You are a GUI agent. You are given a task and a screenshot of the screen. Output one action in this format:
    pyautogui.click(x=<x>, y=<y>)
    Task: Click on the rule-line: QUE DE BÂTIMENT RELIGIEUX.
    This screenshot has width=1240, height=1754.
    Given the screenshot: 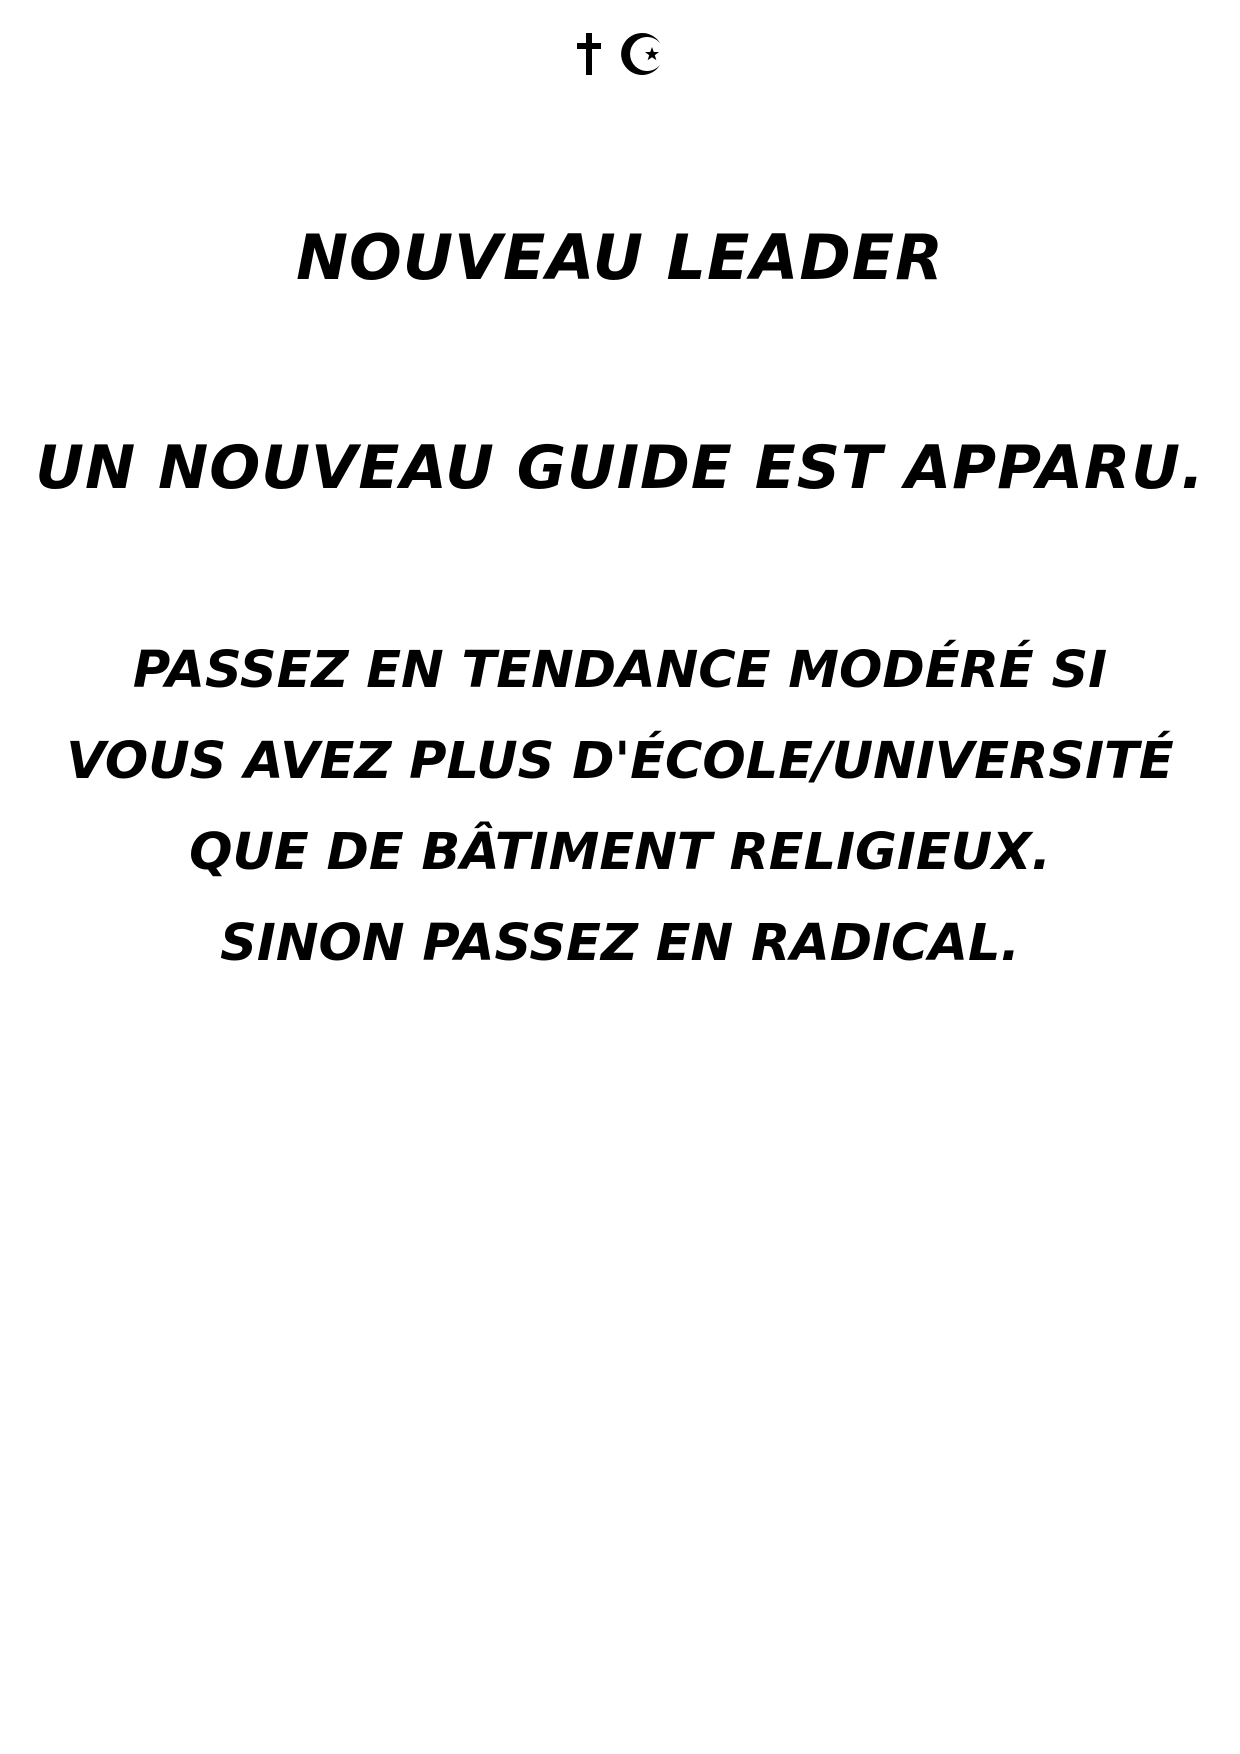 What is the action you would take?
    pyautogui.click(x=620, y=852)
    